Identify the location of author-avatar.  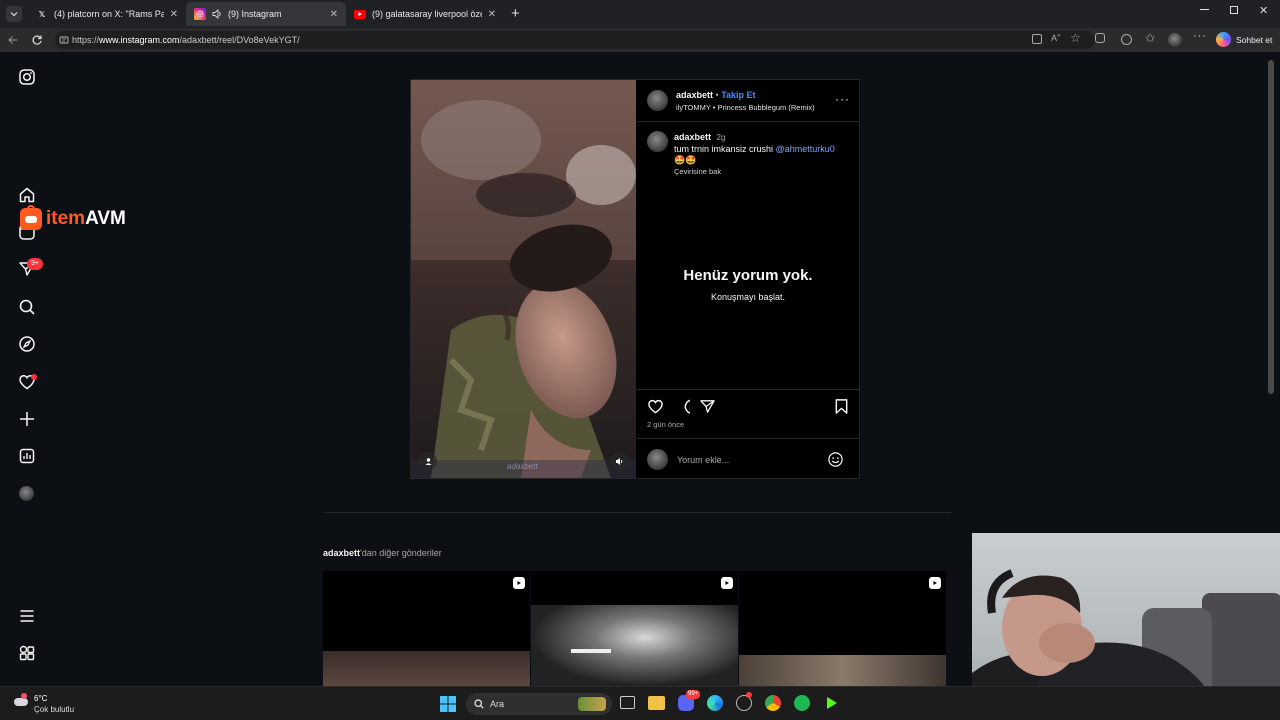
(657, 100).